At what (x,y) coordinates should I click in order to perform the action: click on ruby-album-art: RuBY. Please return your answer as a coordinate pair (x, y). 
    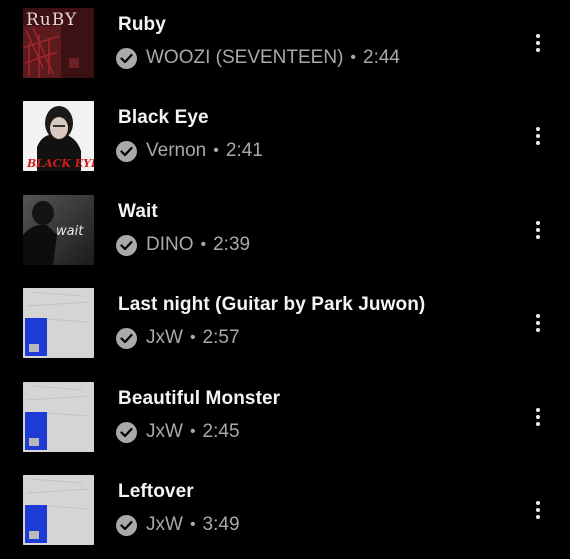
    Looking at the image, I should click on (58, 43).